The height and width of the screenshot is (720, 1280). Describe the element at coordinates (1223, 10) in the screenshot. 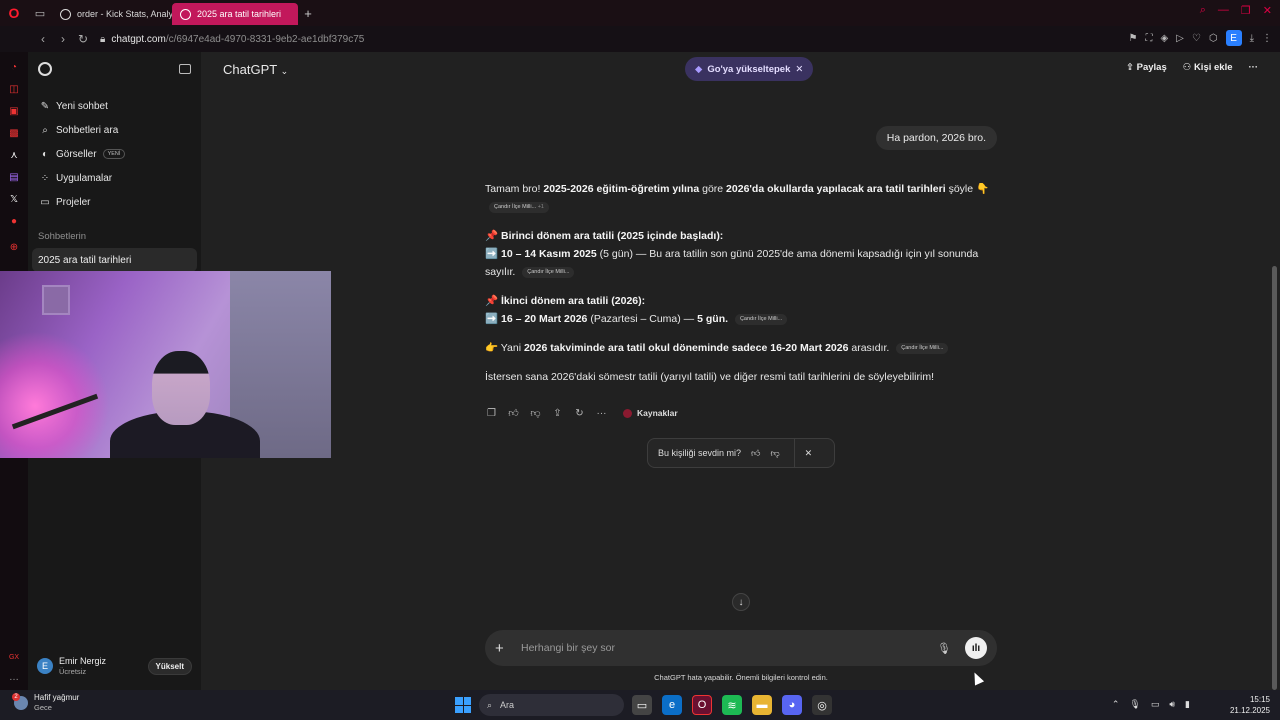

I see `minimize-icon: —` at that location.